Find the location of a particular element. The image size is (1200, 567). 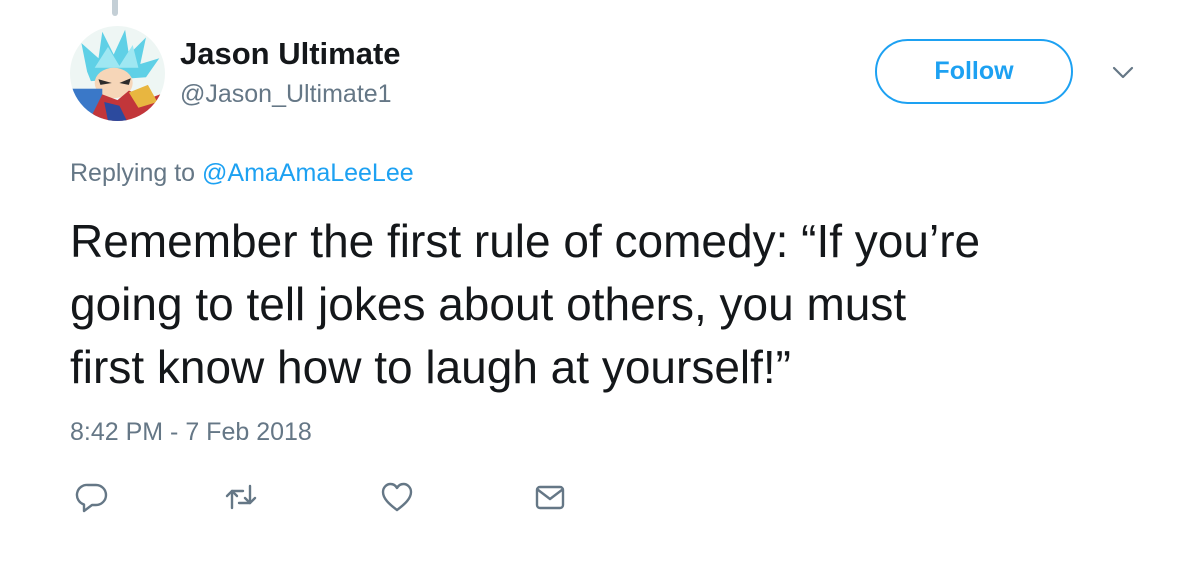

replying-to-line: Replying to @AmaAmaLeeLee is located at coordinates (242, 173).